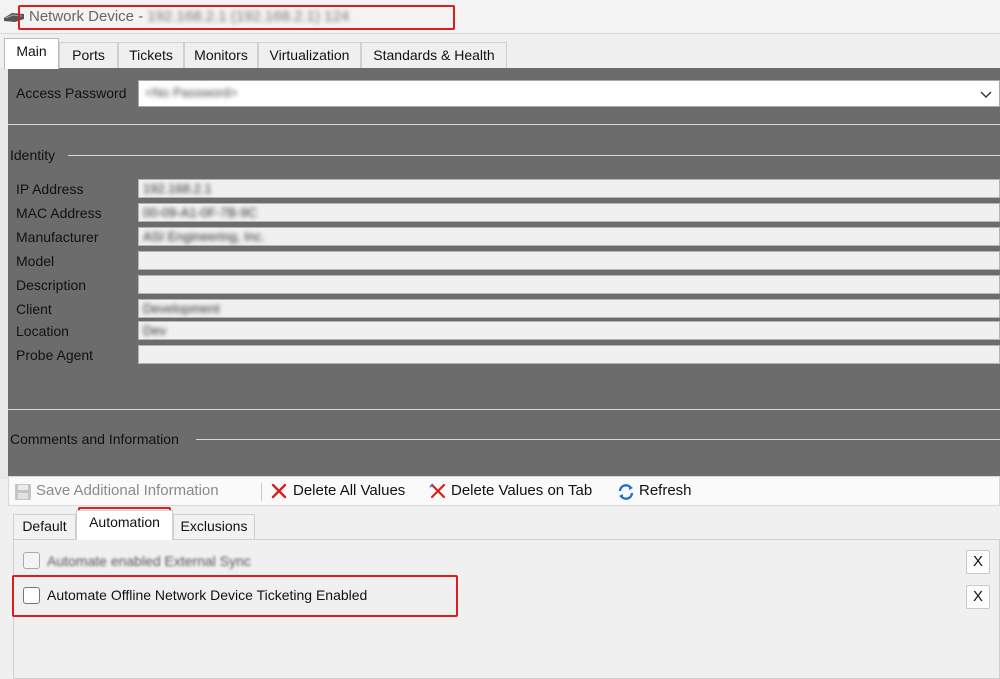 This screenshot has width=1000, height=679. What do you see at coordinates (94, 439) in the screenshot?
I see `comments-section-label: Comments and Information` at bounding box center [94, 439].